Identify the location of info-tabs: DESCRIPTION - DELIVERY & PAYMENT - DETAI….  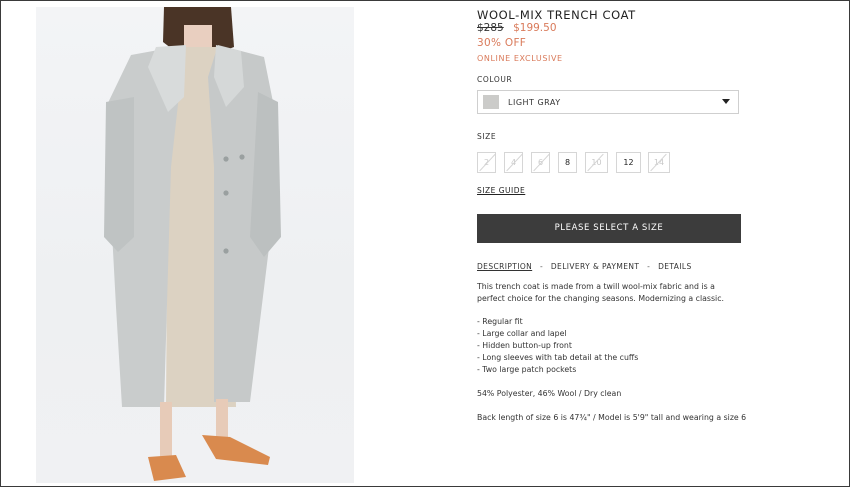
(584, 266).